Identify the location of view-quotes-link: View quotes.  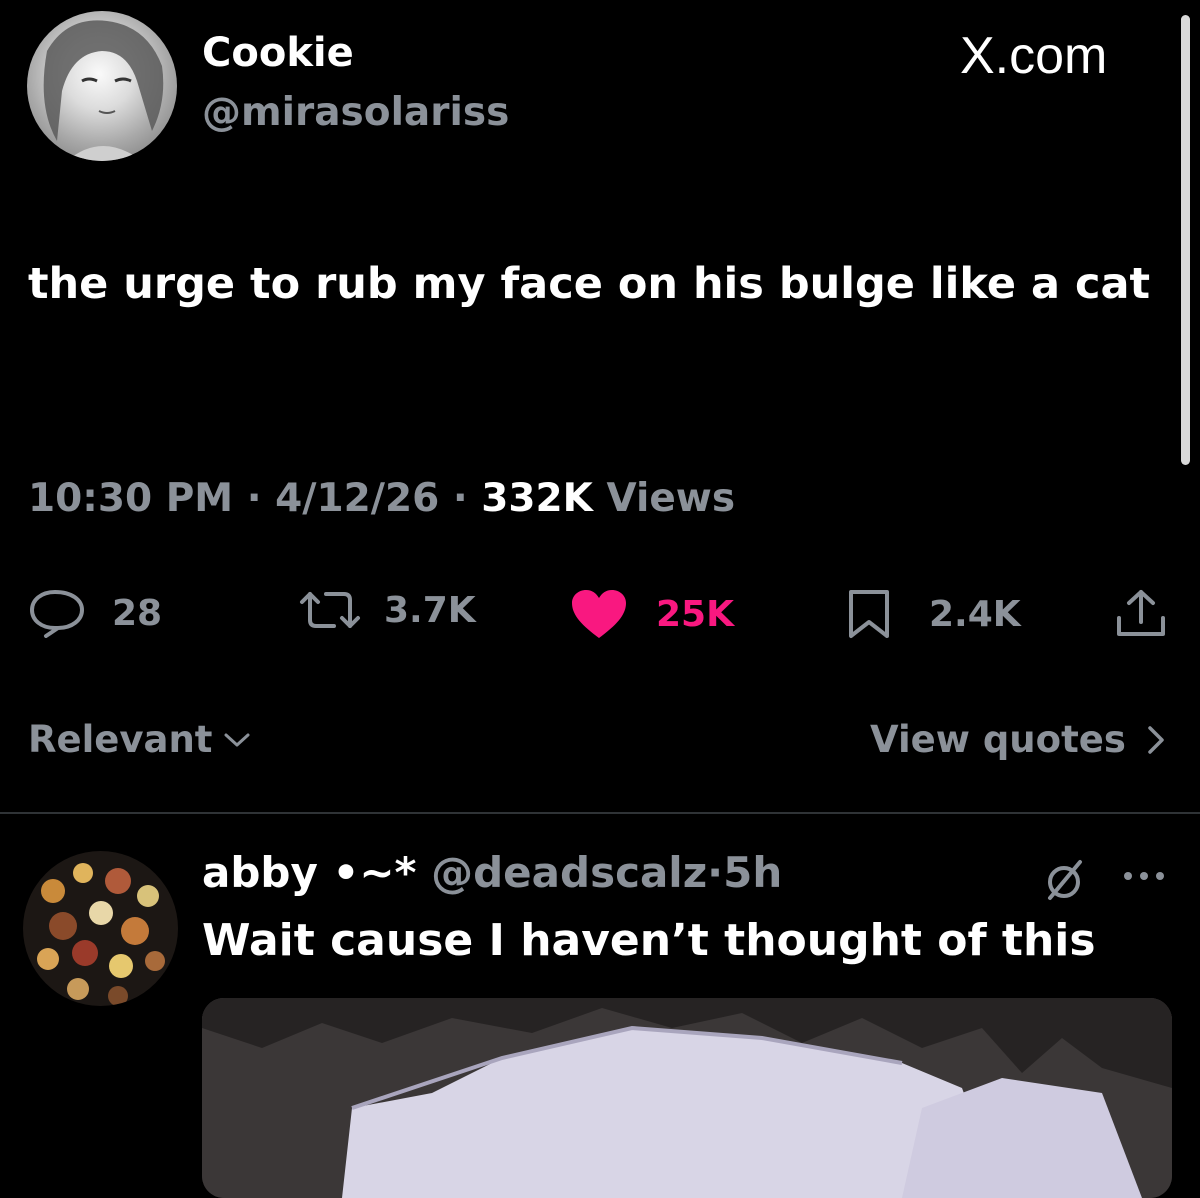
(1019, 739).